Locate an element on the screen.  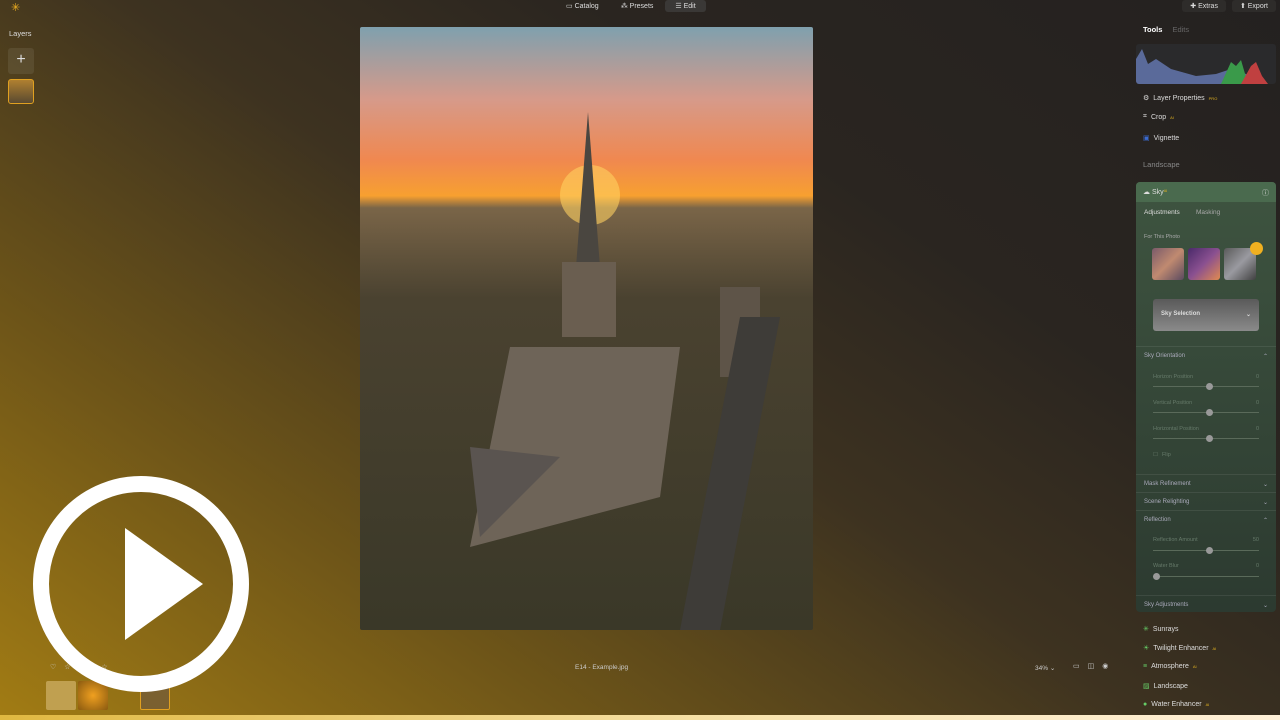
tab-label: Presets is located at coordinates (641, 6).